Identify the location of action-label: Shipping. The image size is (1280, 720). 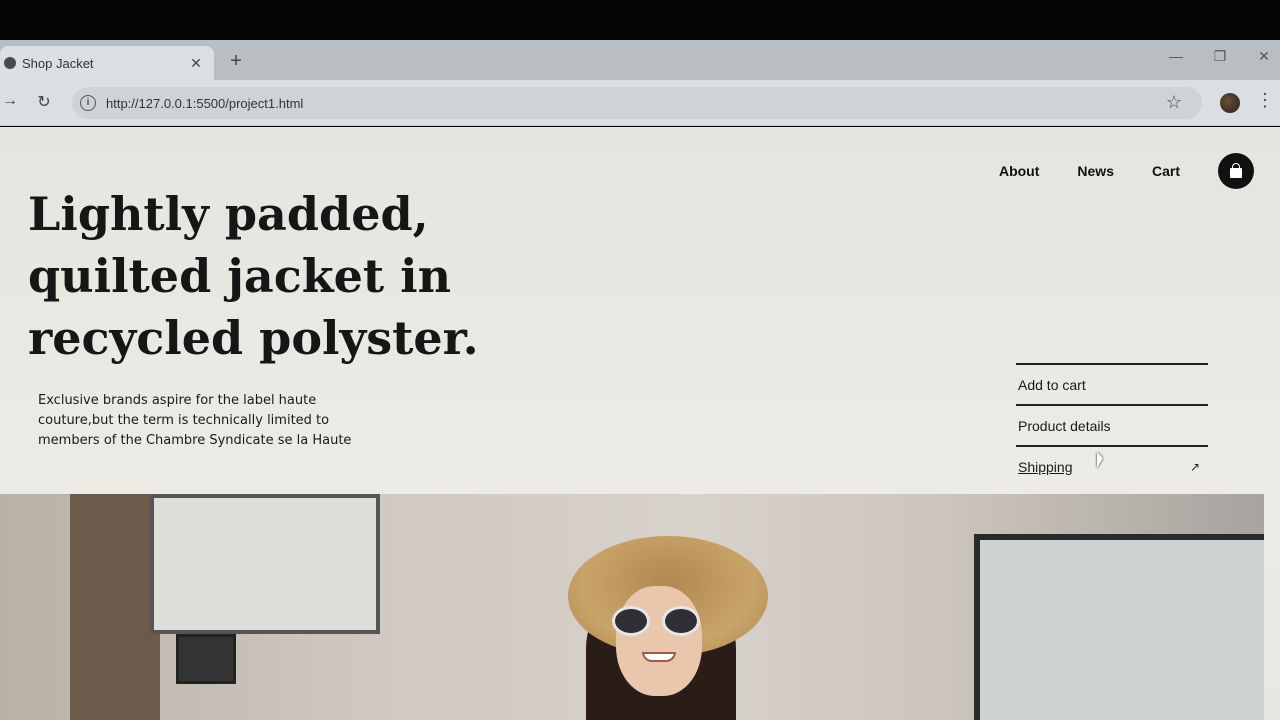
(1045, 466).